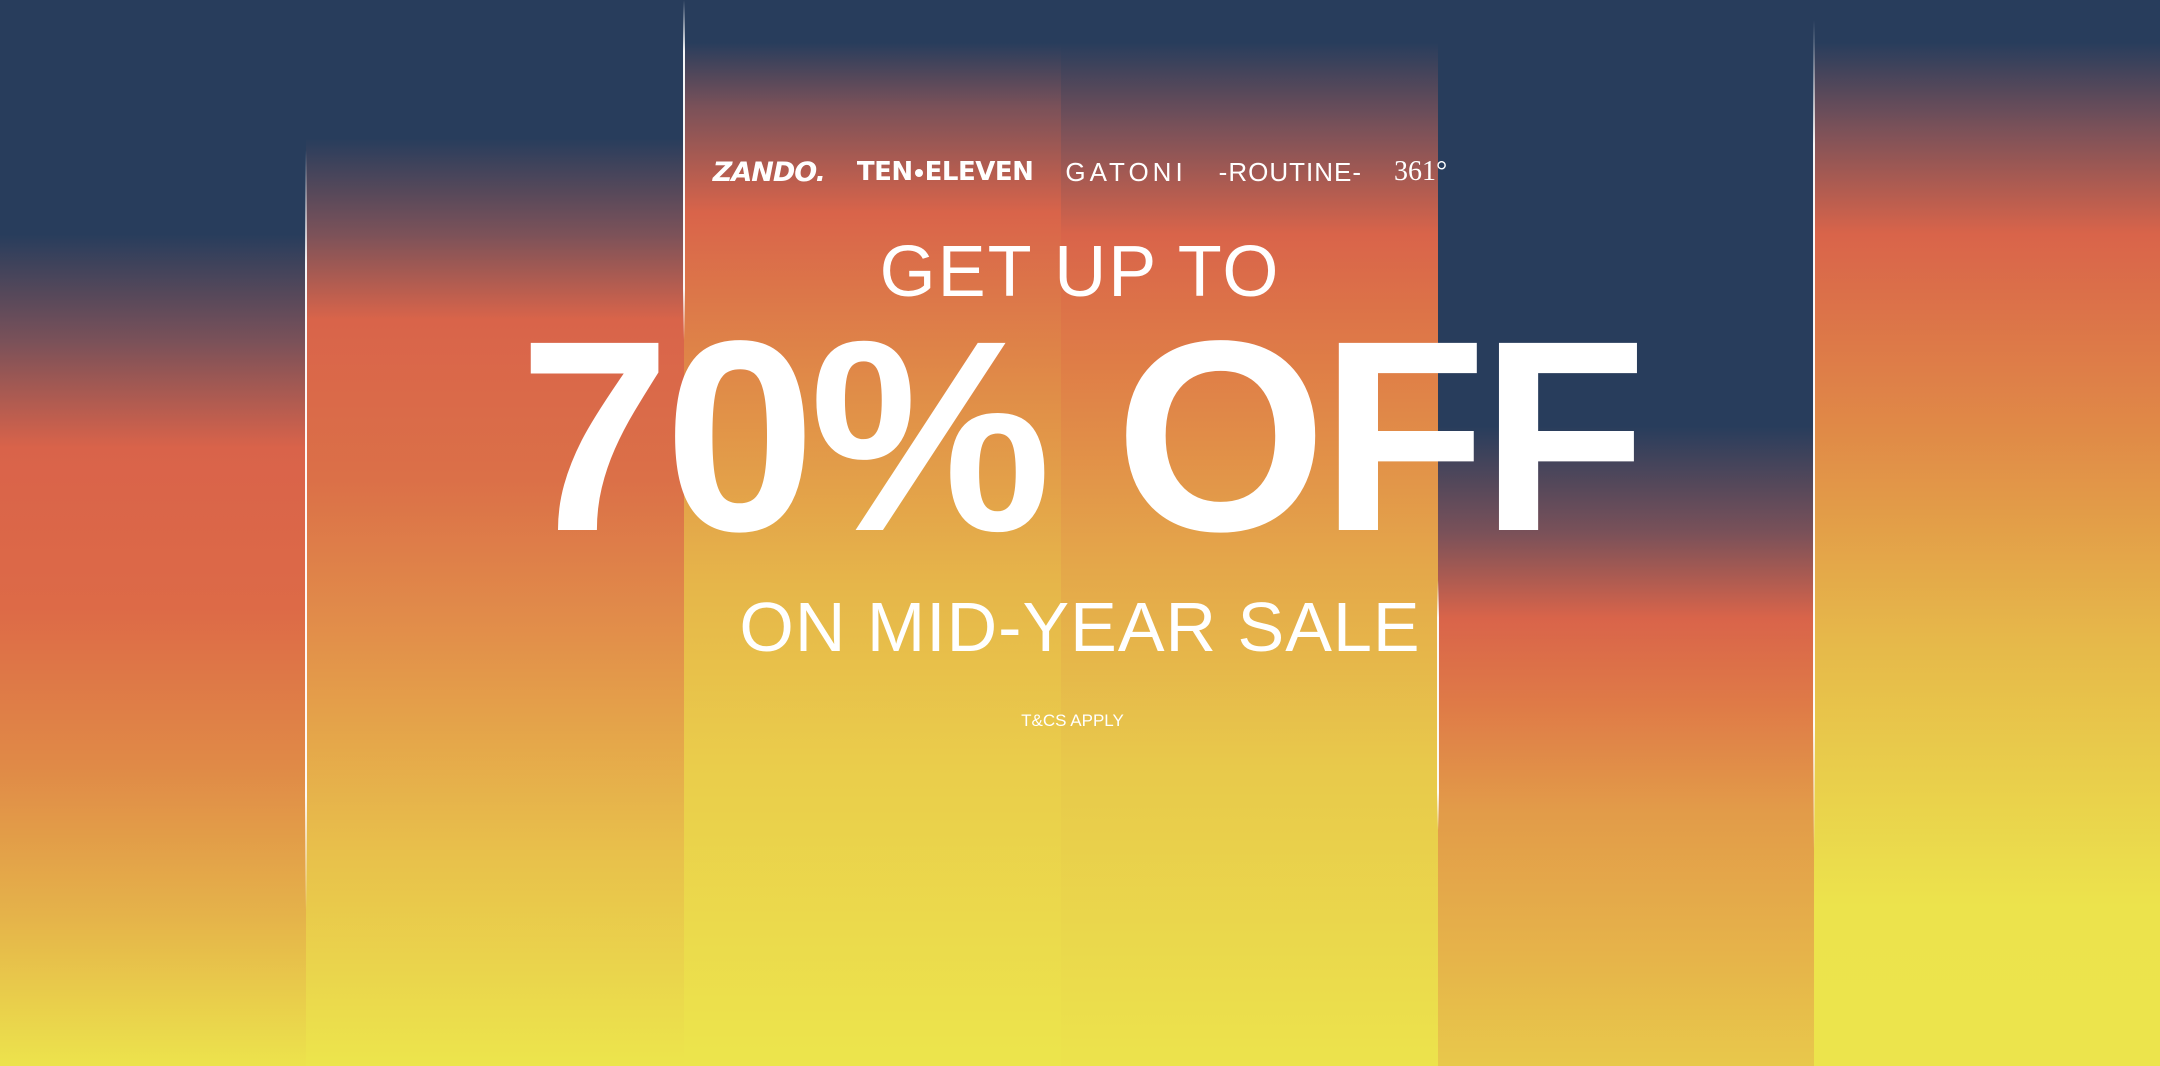 This screenshot has height=1066, width=2160. I want to click on ten-eleven-logo-right: ELEVEN, so click(979, 172).